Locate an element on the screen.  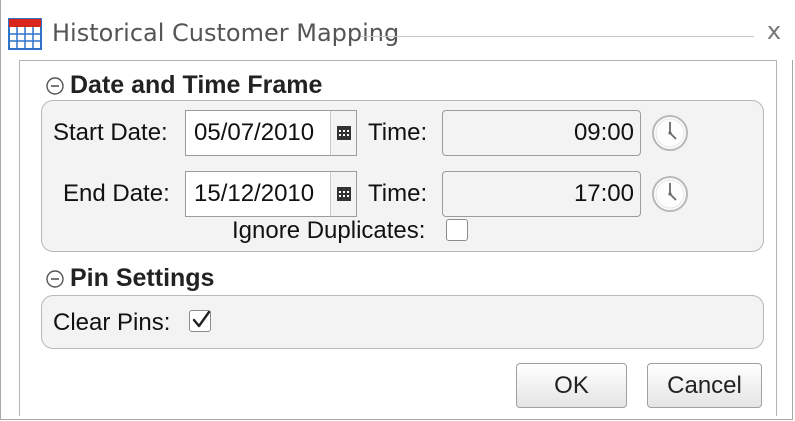
start-time-input is located at coordinates (541, 133).